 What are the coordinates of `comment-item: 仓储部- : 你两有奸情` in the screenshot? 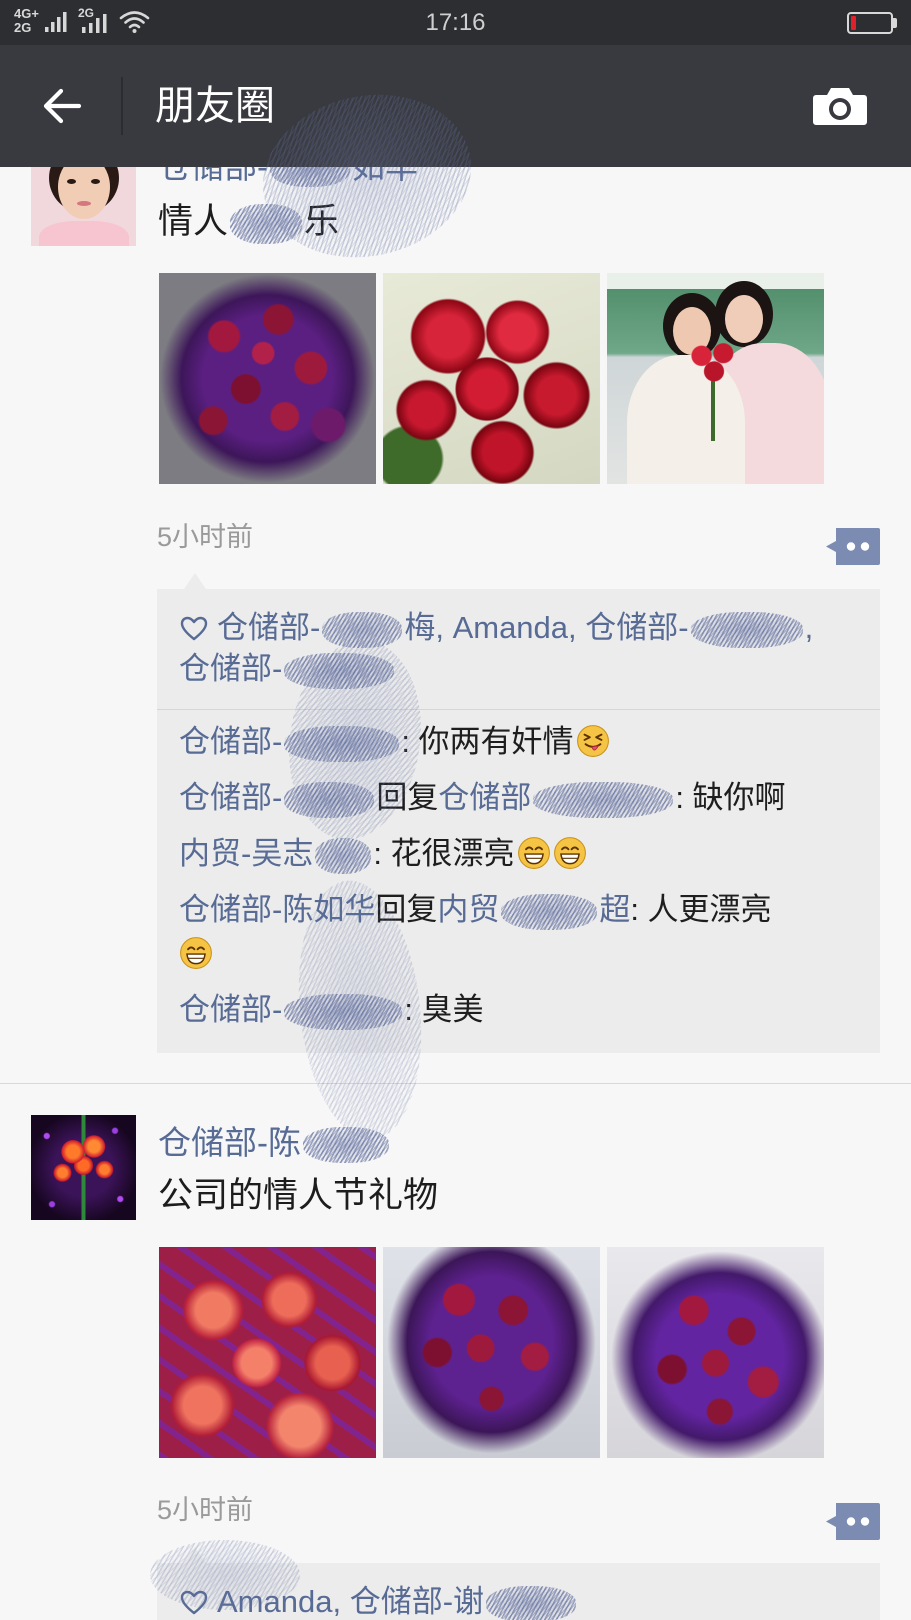 It's located at (518, 742).